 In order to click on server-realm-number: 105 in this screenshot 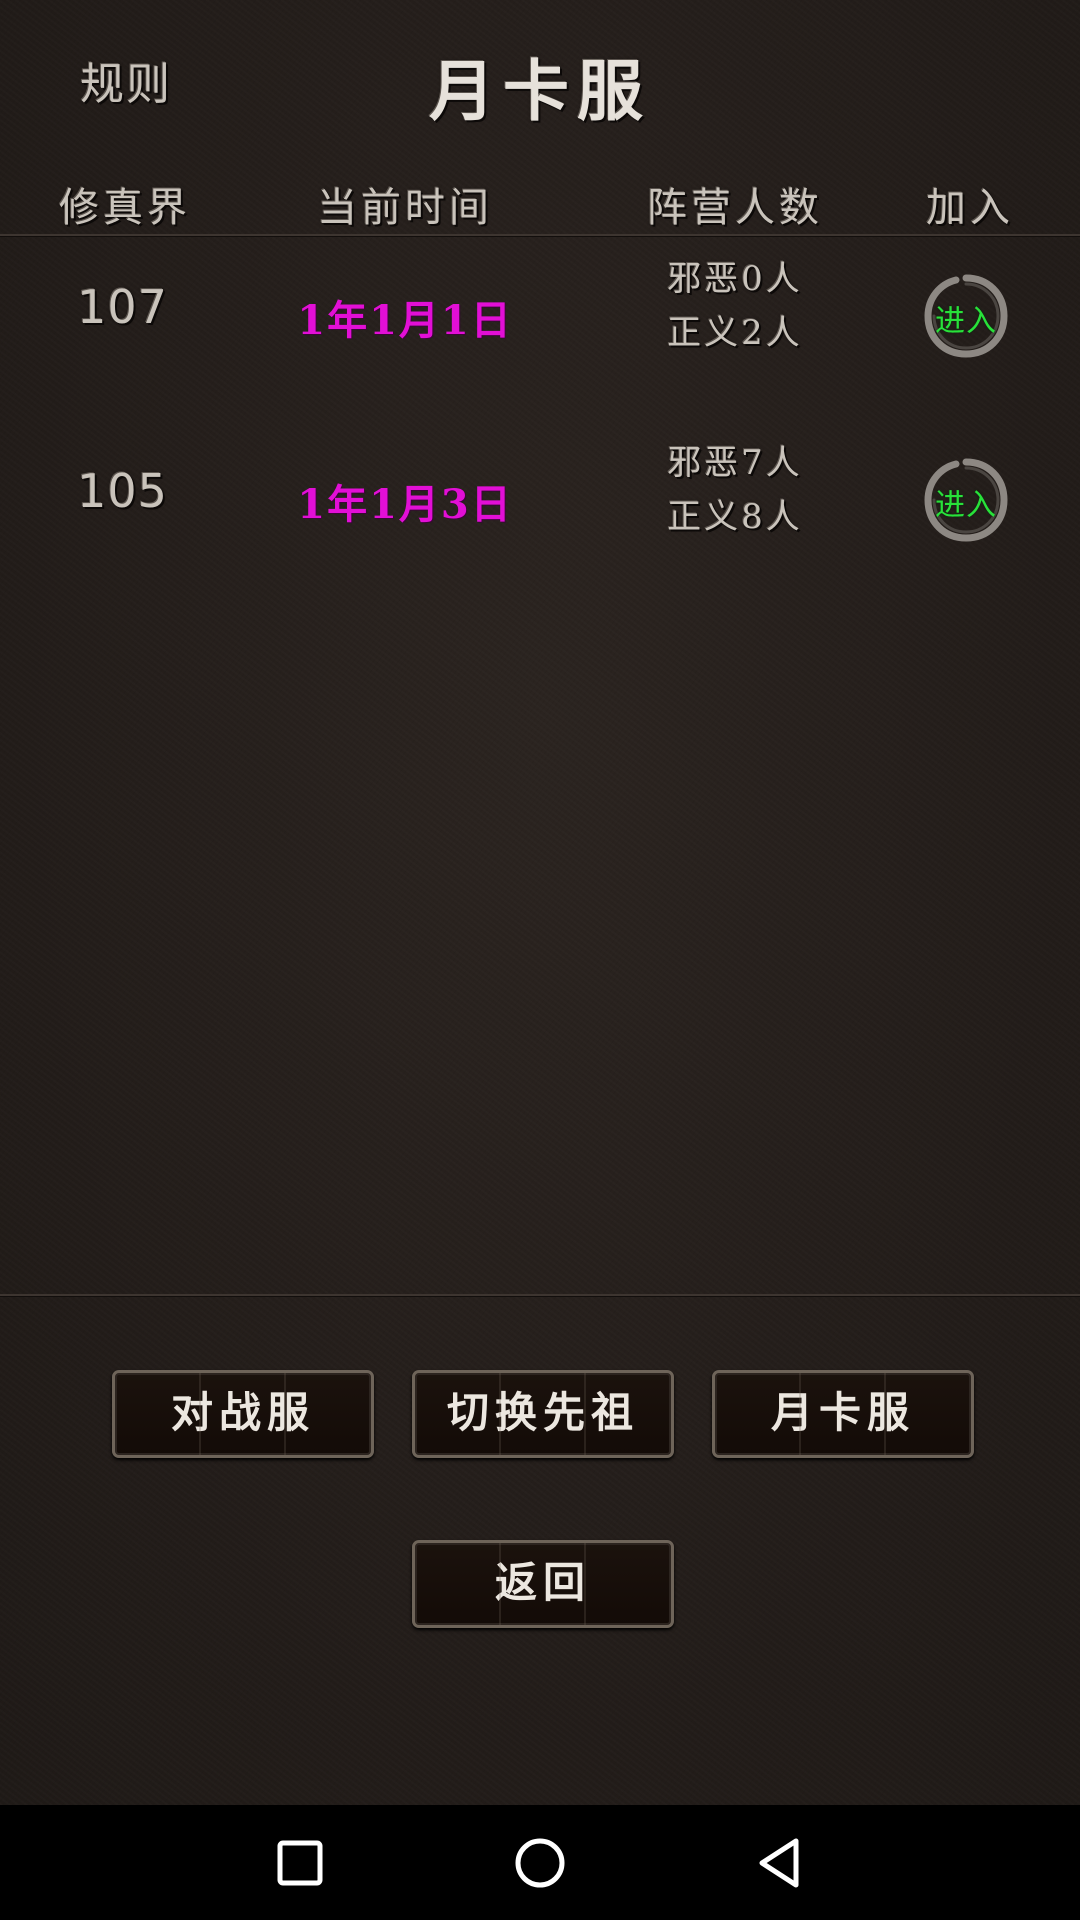, I will do `click(122, 491)`.